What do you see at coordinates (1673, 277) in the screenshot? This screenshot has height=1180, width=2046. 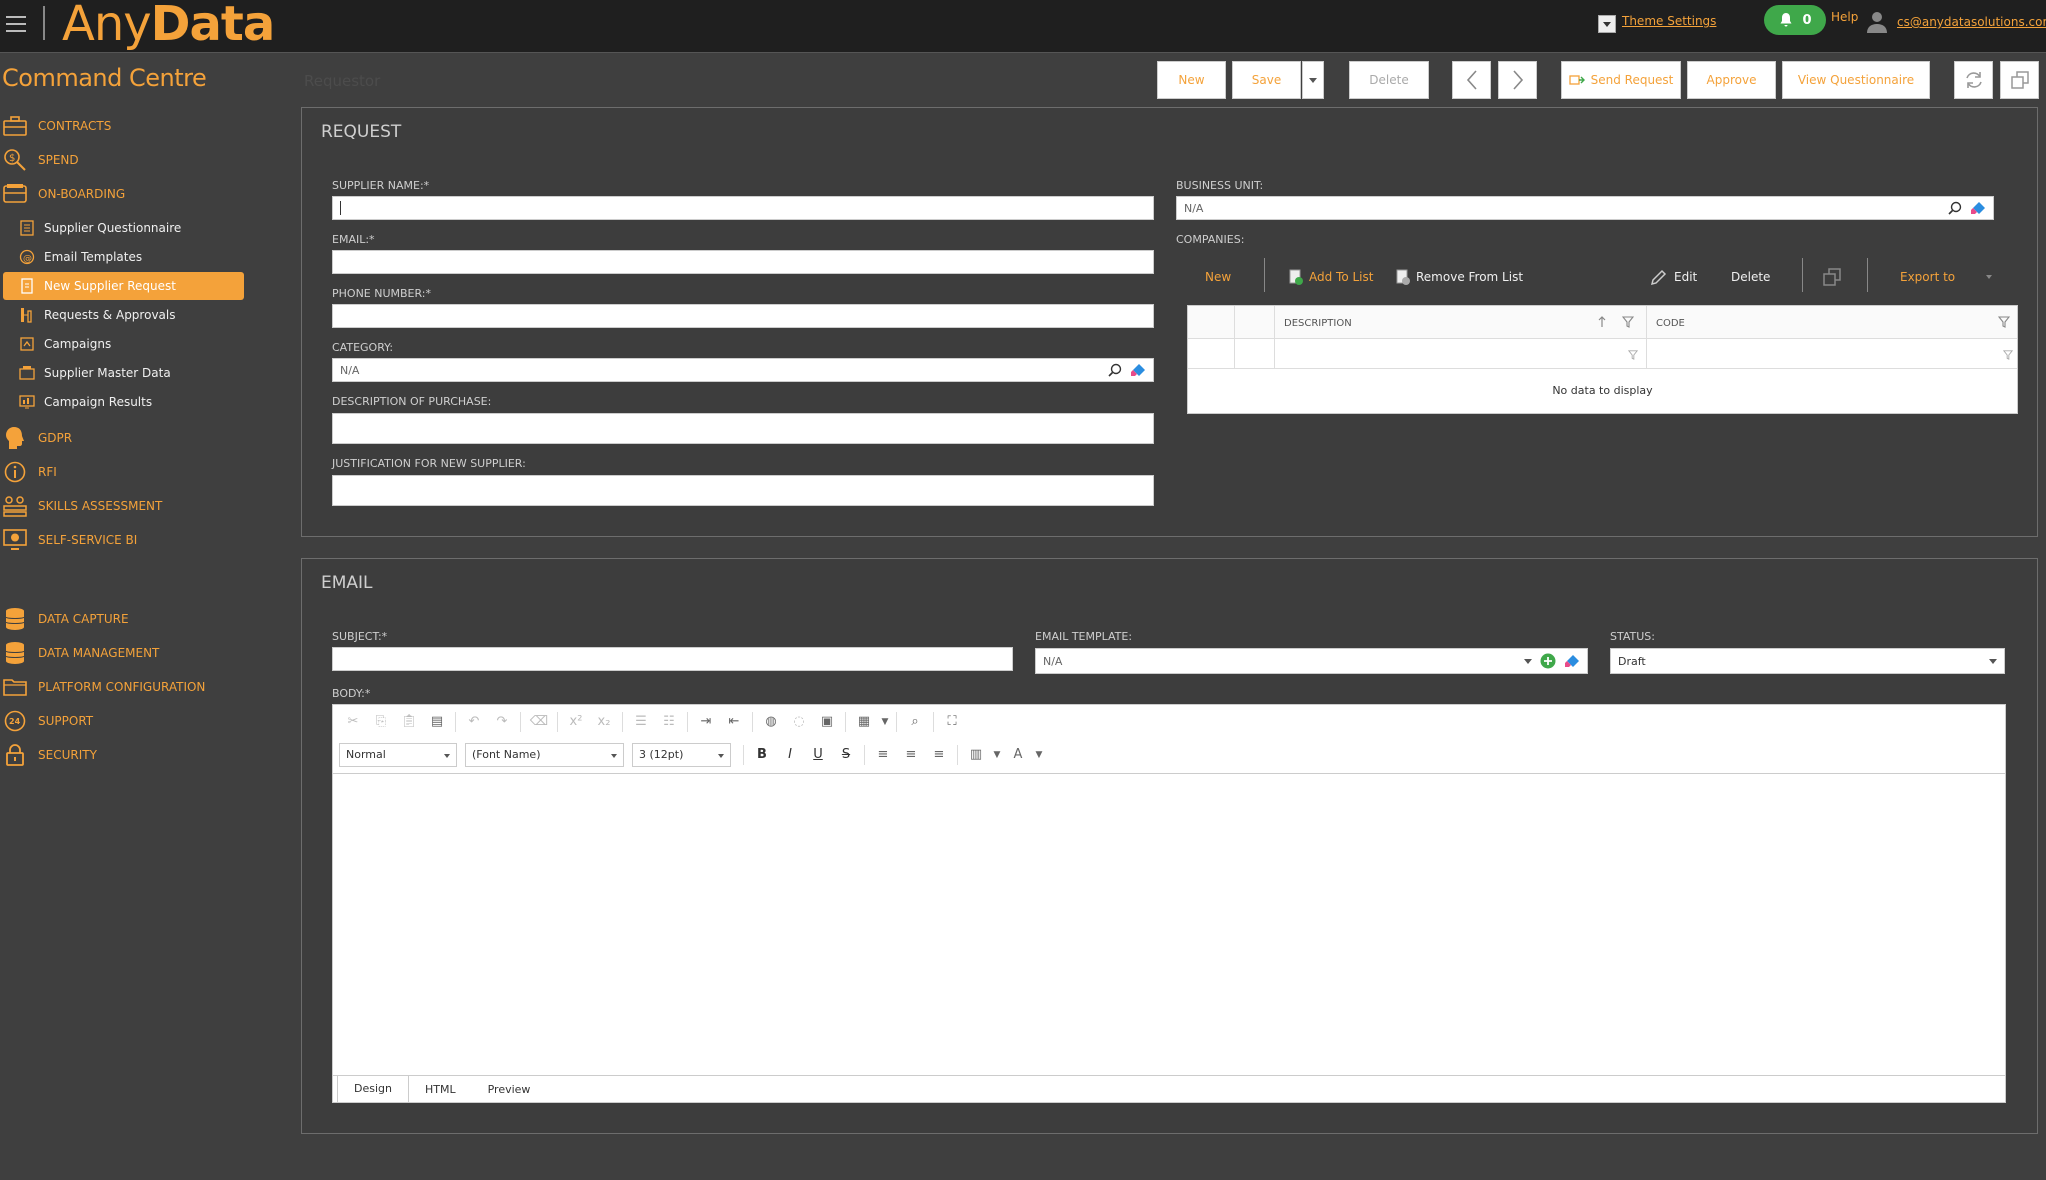 I see `companies-edit-button: Edit` at bounding box center [1673, 277].